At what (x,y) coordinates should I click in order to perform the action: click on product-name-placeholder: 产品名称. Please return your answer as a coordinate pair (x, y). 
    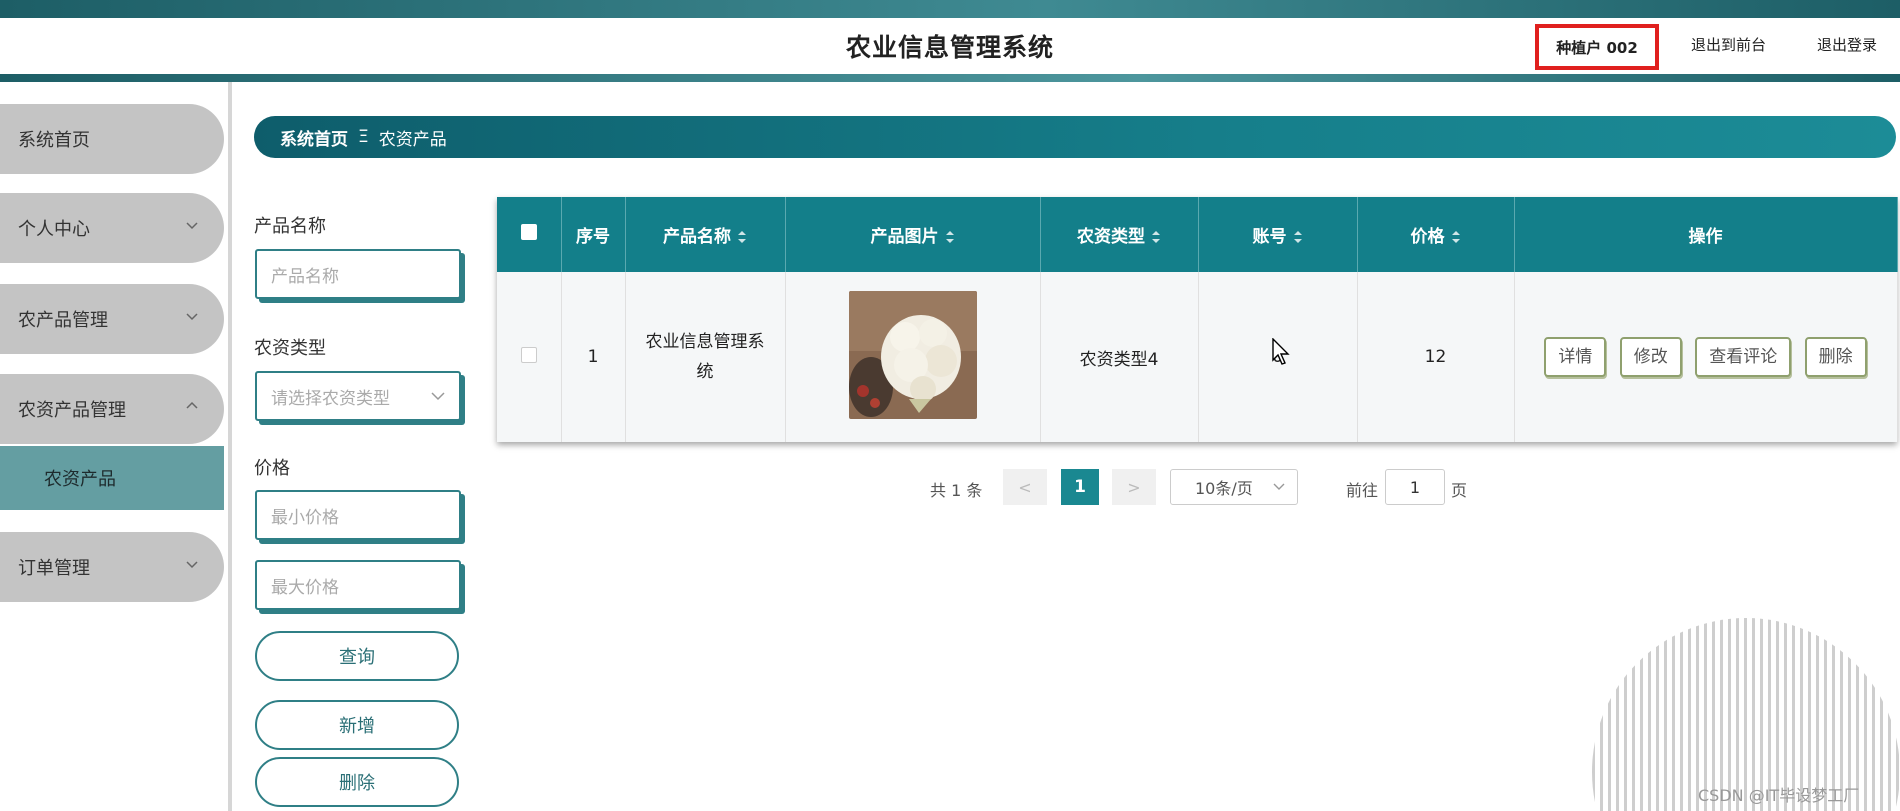
    Looking at the image, I should click on (305, 276).